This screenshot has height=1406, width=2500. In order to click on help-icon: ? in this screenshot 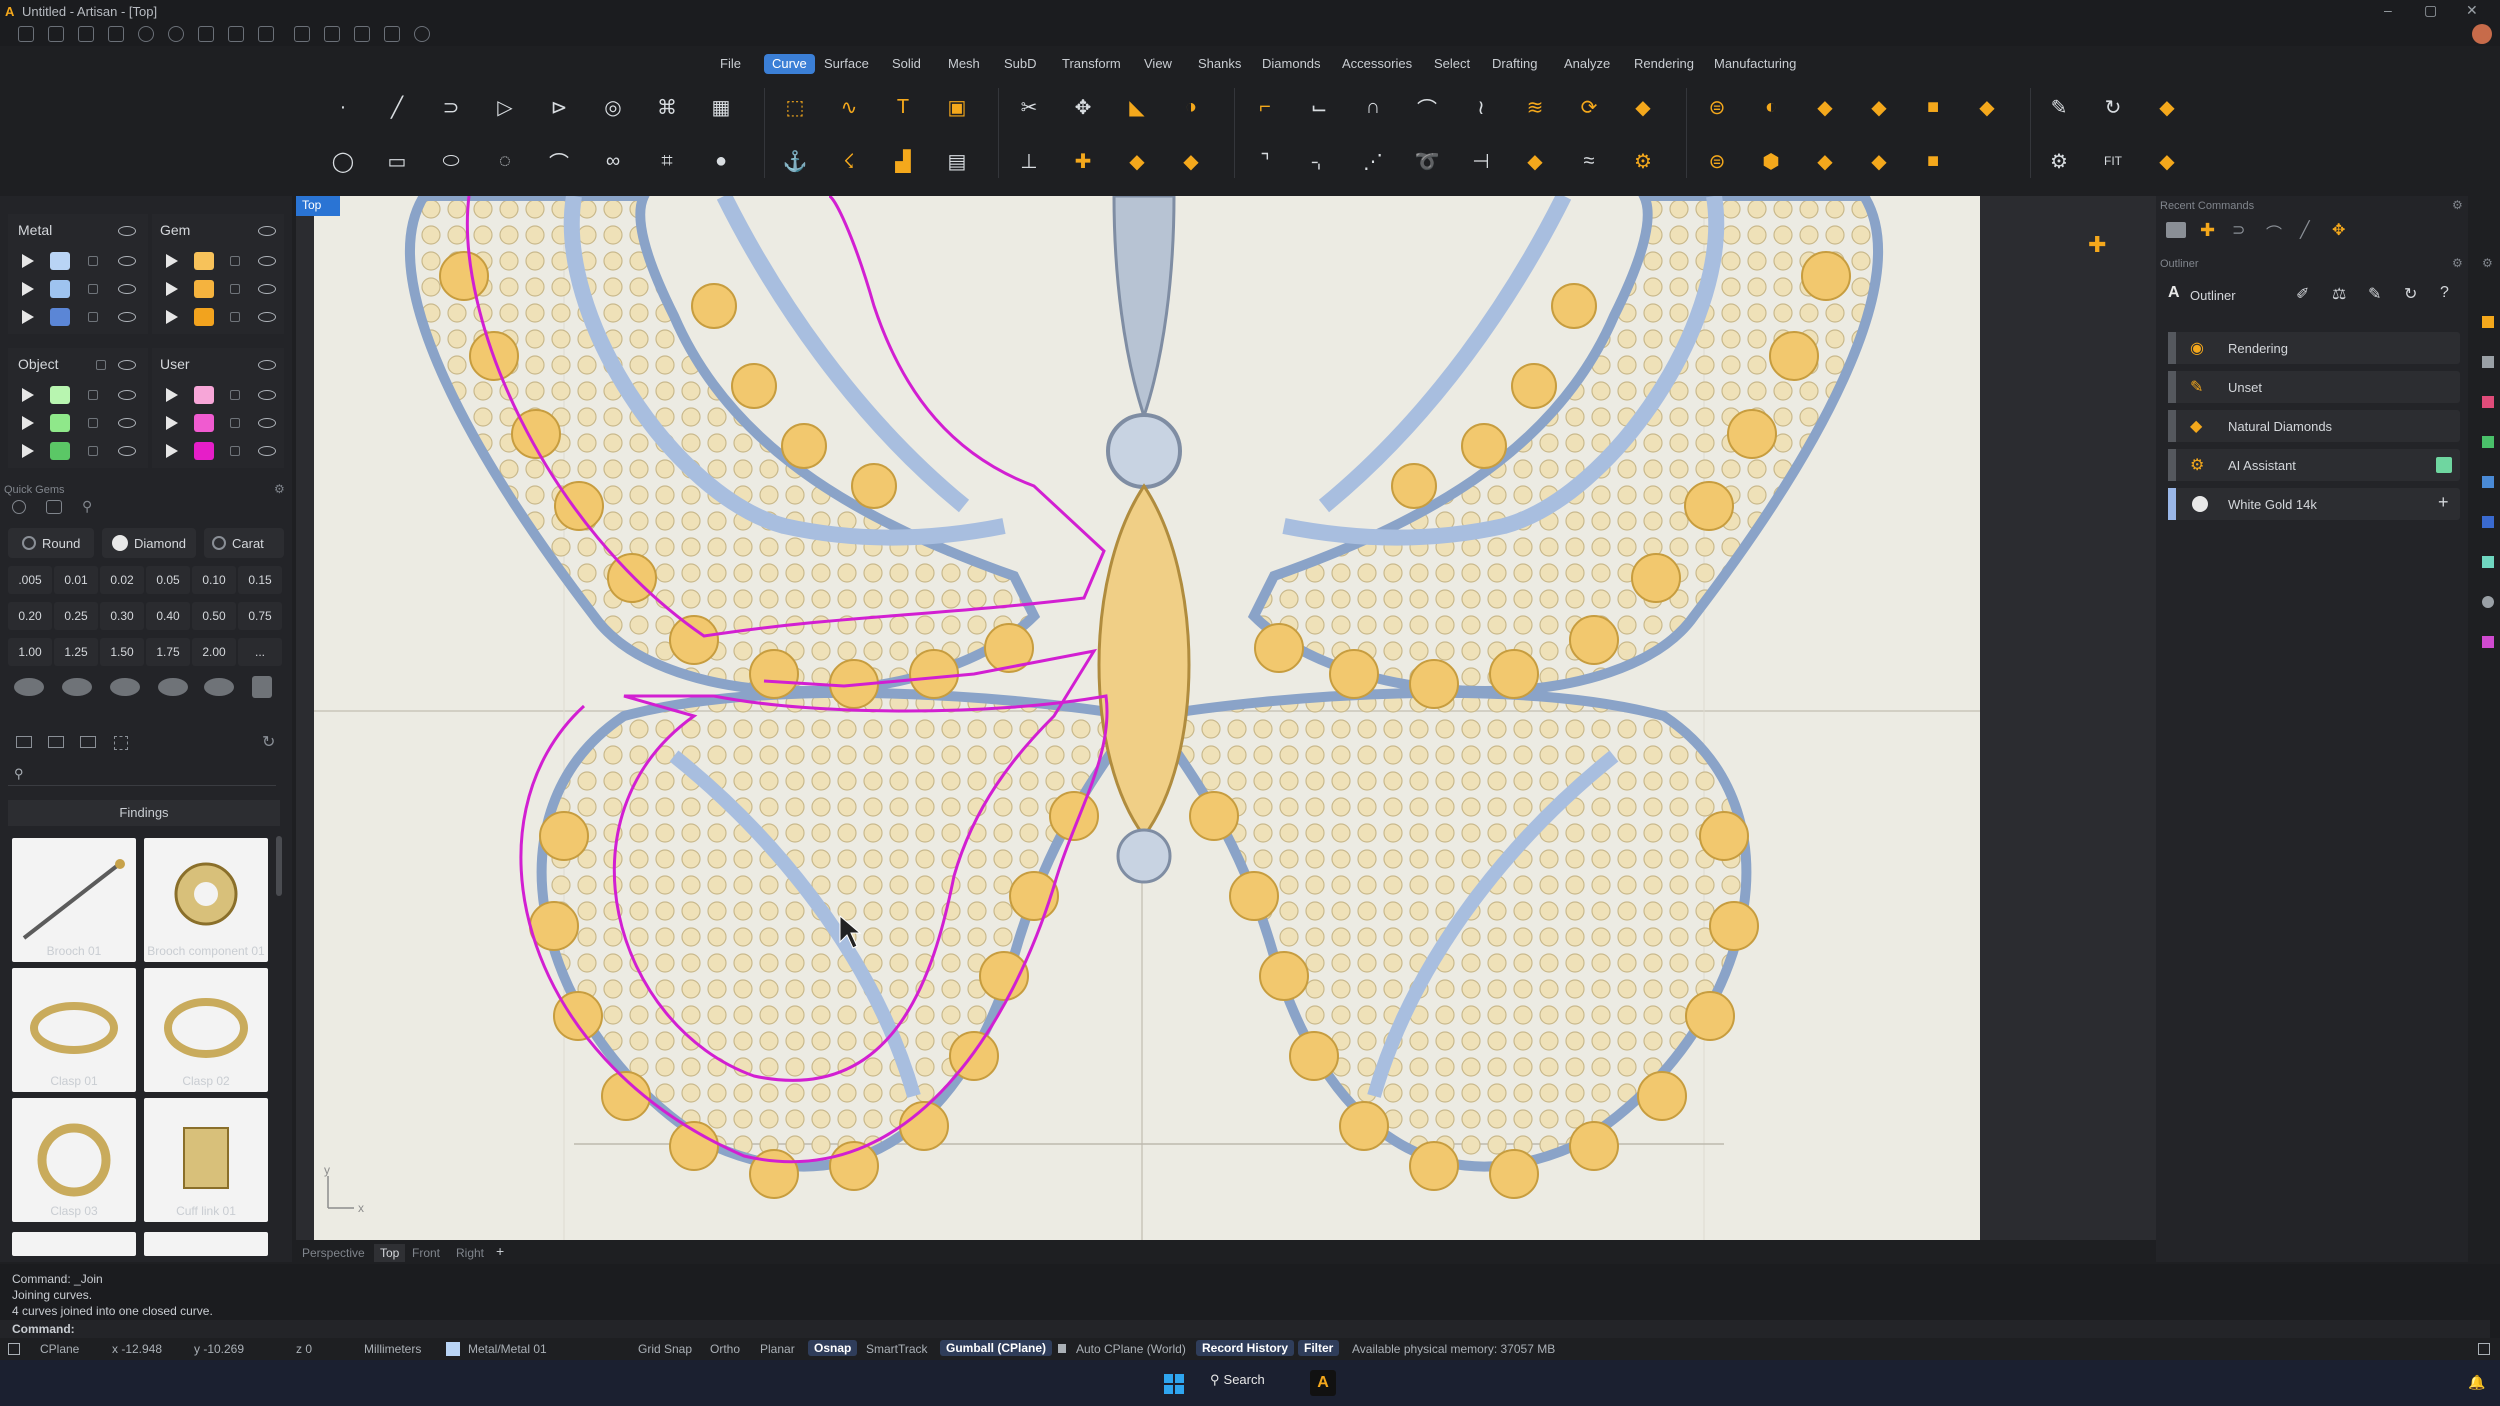, I will do `click(2444, 293)`.